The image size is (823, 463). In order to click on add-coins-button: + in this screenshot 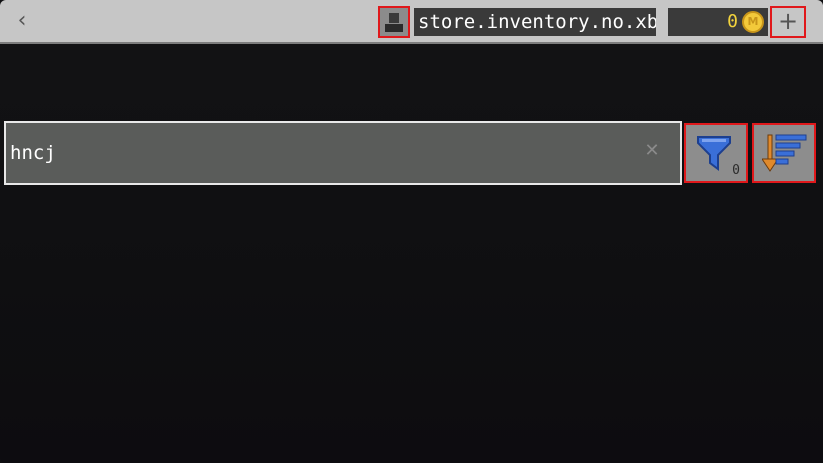, I will do `click(788, 22)`.